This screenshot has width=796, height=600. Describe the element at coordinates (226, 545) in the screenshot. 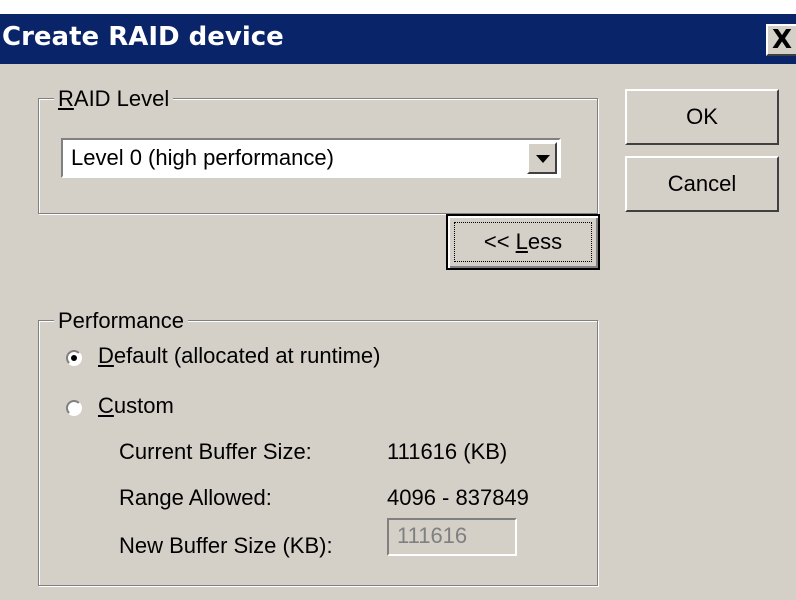

I see `new-buffer-size-label: New Buffer Size (KB):` at that location.